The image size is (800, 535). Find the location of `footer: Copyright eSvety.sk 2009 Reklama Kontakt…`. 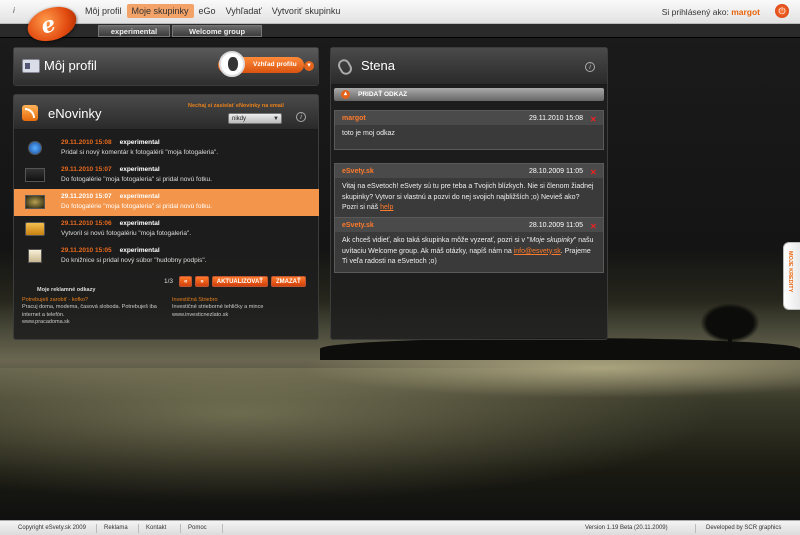

footer: Copyright eSvety.sk 2009 Reklama Kontakt… is located at coordinates (400, 527).